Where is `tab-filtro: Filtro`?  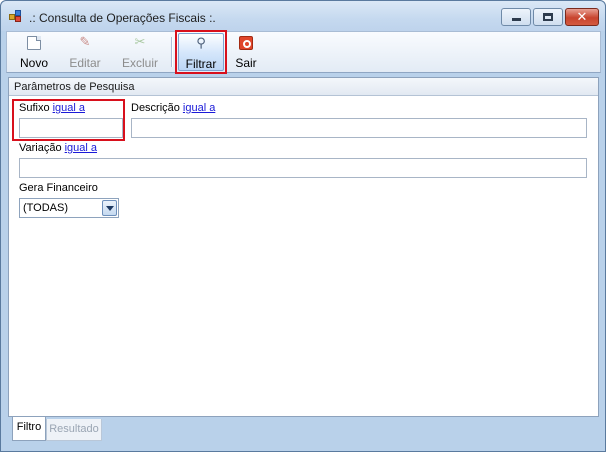 tab-filtro: Filtro is located at coordinates (29, 429).